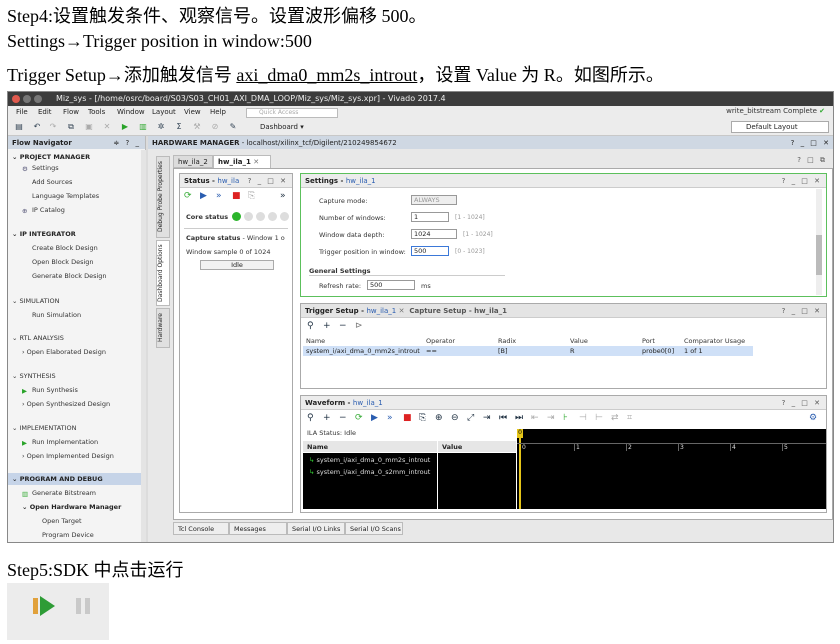 The image size is (840, 644). I want to click on radix-cell: [B], so click(531, 351).